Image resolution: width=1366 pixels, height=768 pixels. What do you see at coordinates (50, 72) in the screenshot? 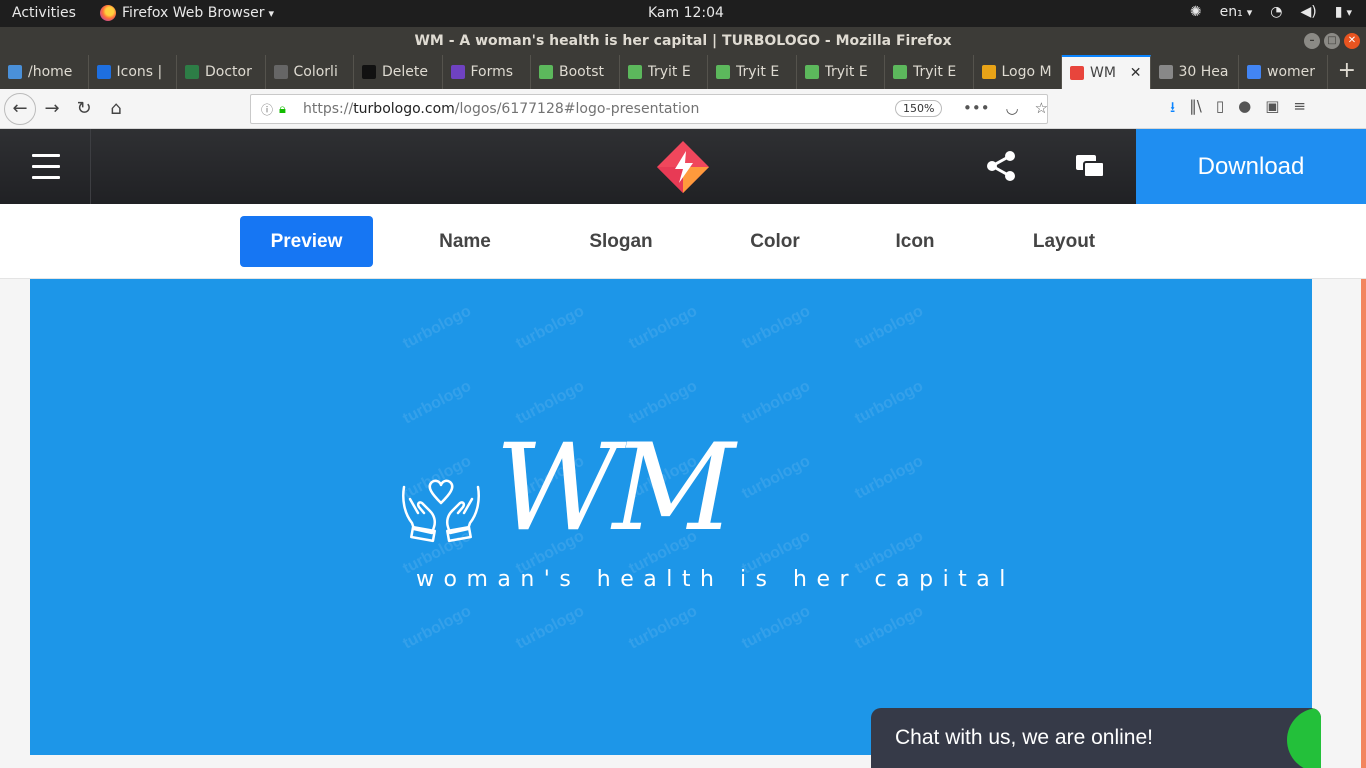
I see `tab-label: /home` at bounding box center [50, 72].